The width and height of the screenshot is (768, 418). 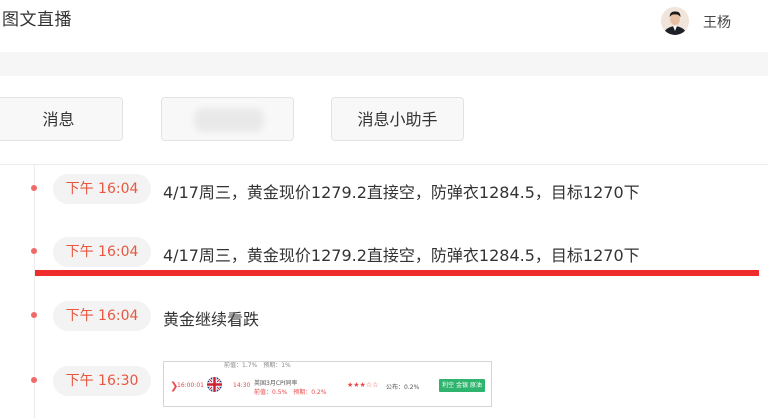 I want to click on avatar, so click(x=675, y=21).